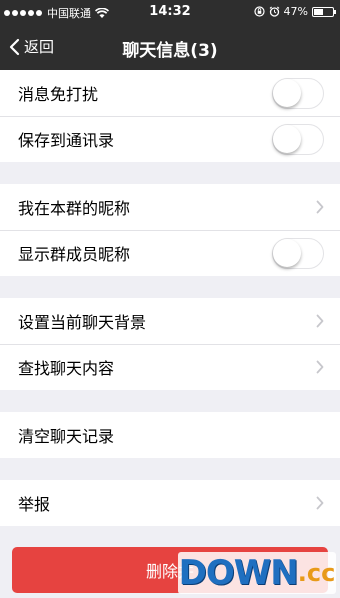  I want to click on battery-percent: 47%, so click(295, 11).